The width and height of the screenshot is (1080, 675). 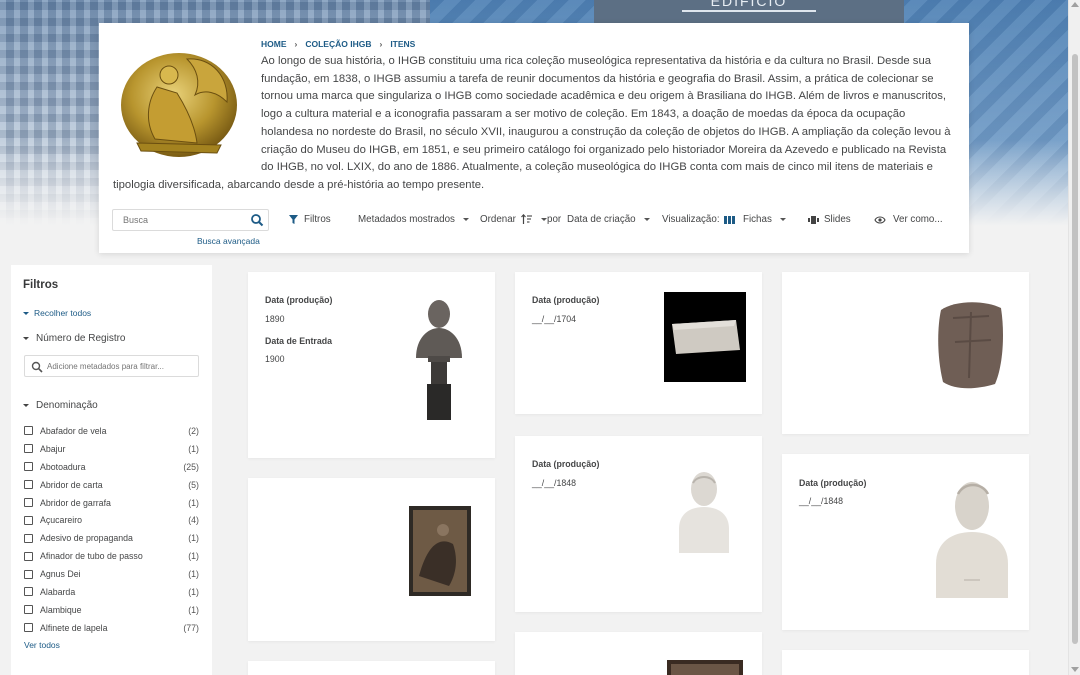 What do you see at coordinates (111, 467) in the screenshot?
I see `facet-item: Abotoadura (25)` at bounding box center [111, 467].